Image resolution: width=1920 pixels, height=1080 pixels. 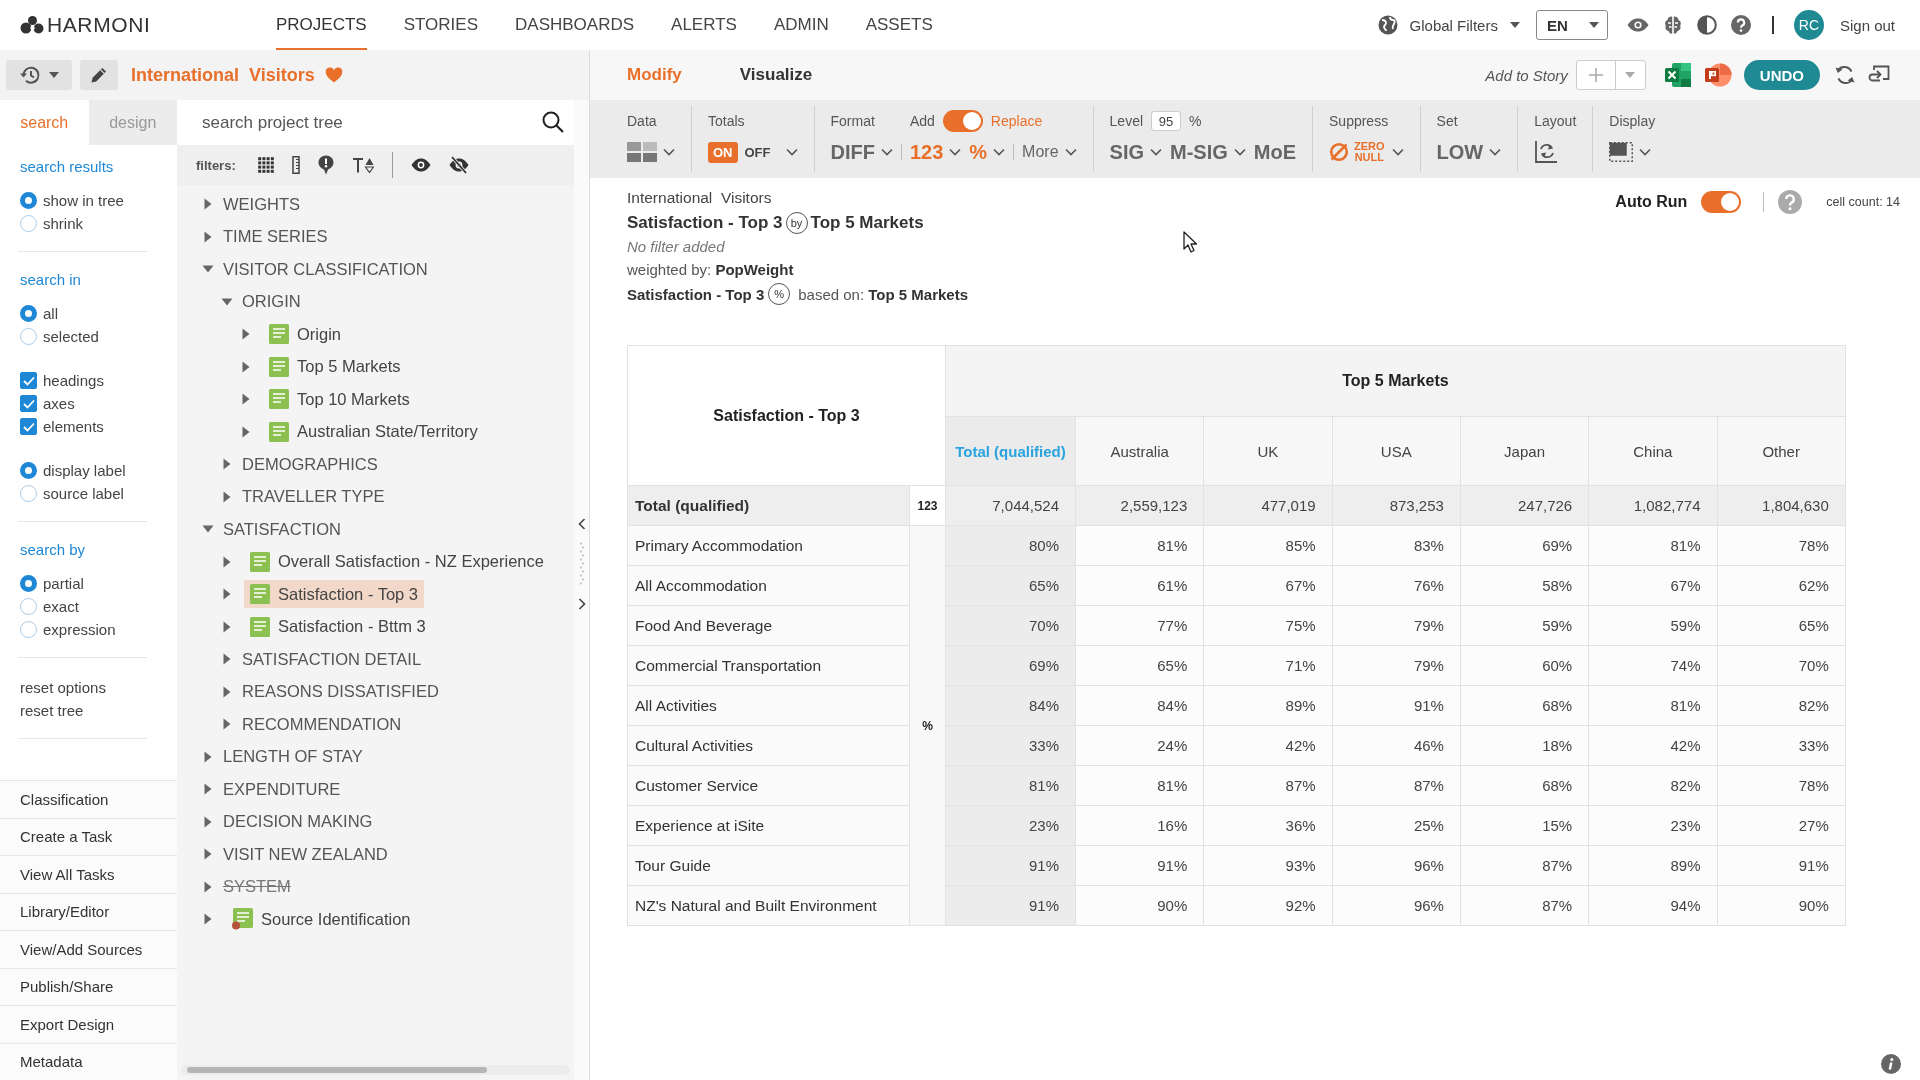 I want to click on side-nav-item: Export Design, so click(x=88, y=1024).